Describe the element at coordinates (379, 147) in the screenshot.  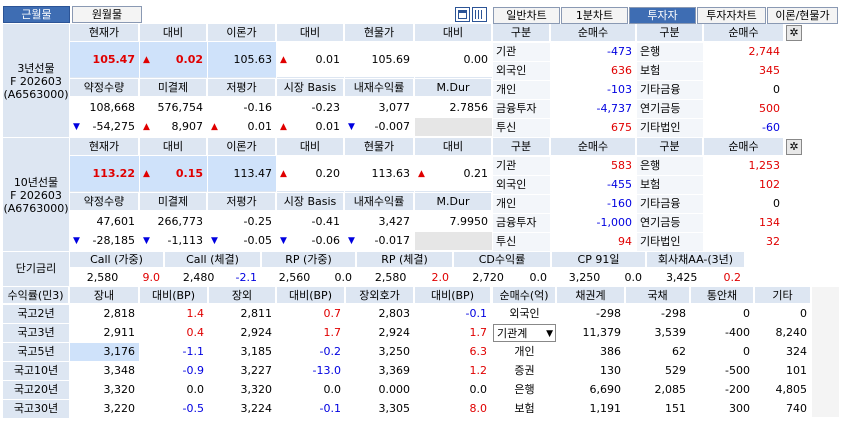
I see `header-4: 현물가` at that location.